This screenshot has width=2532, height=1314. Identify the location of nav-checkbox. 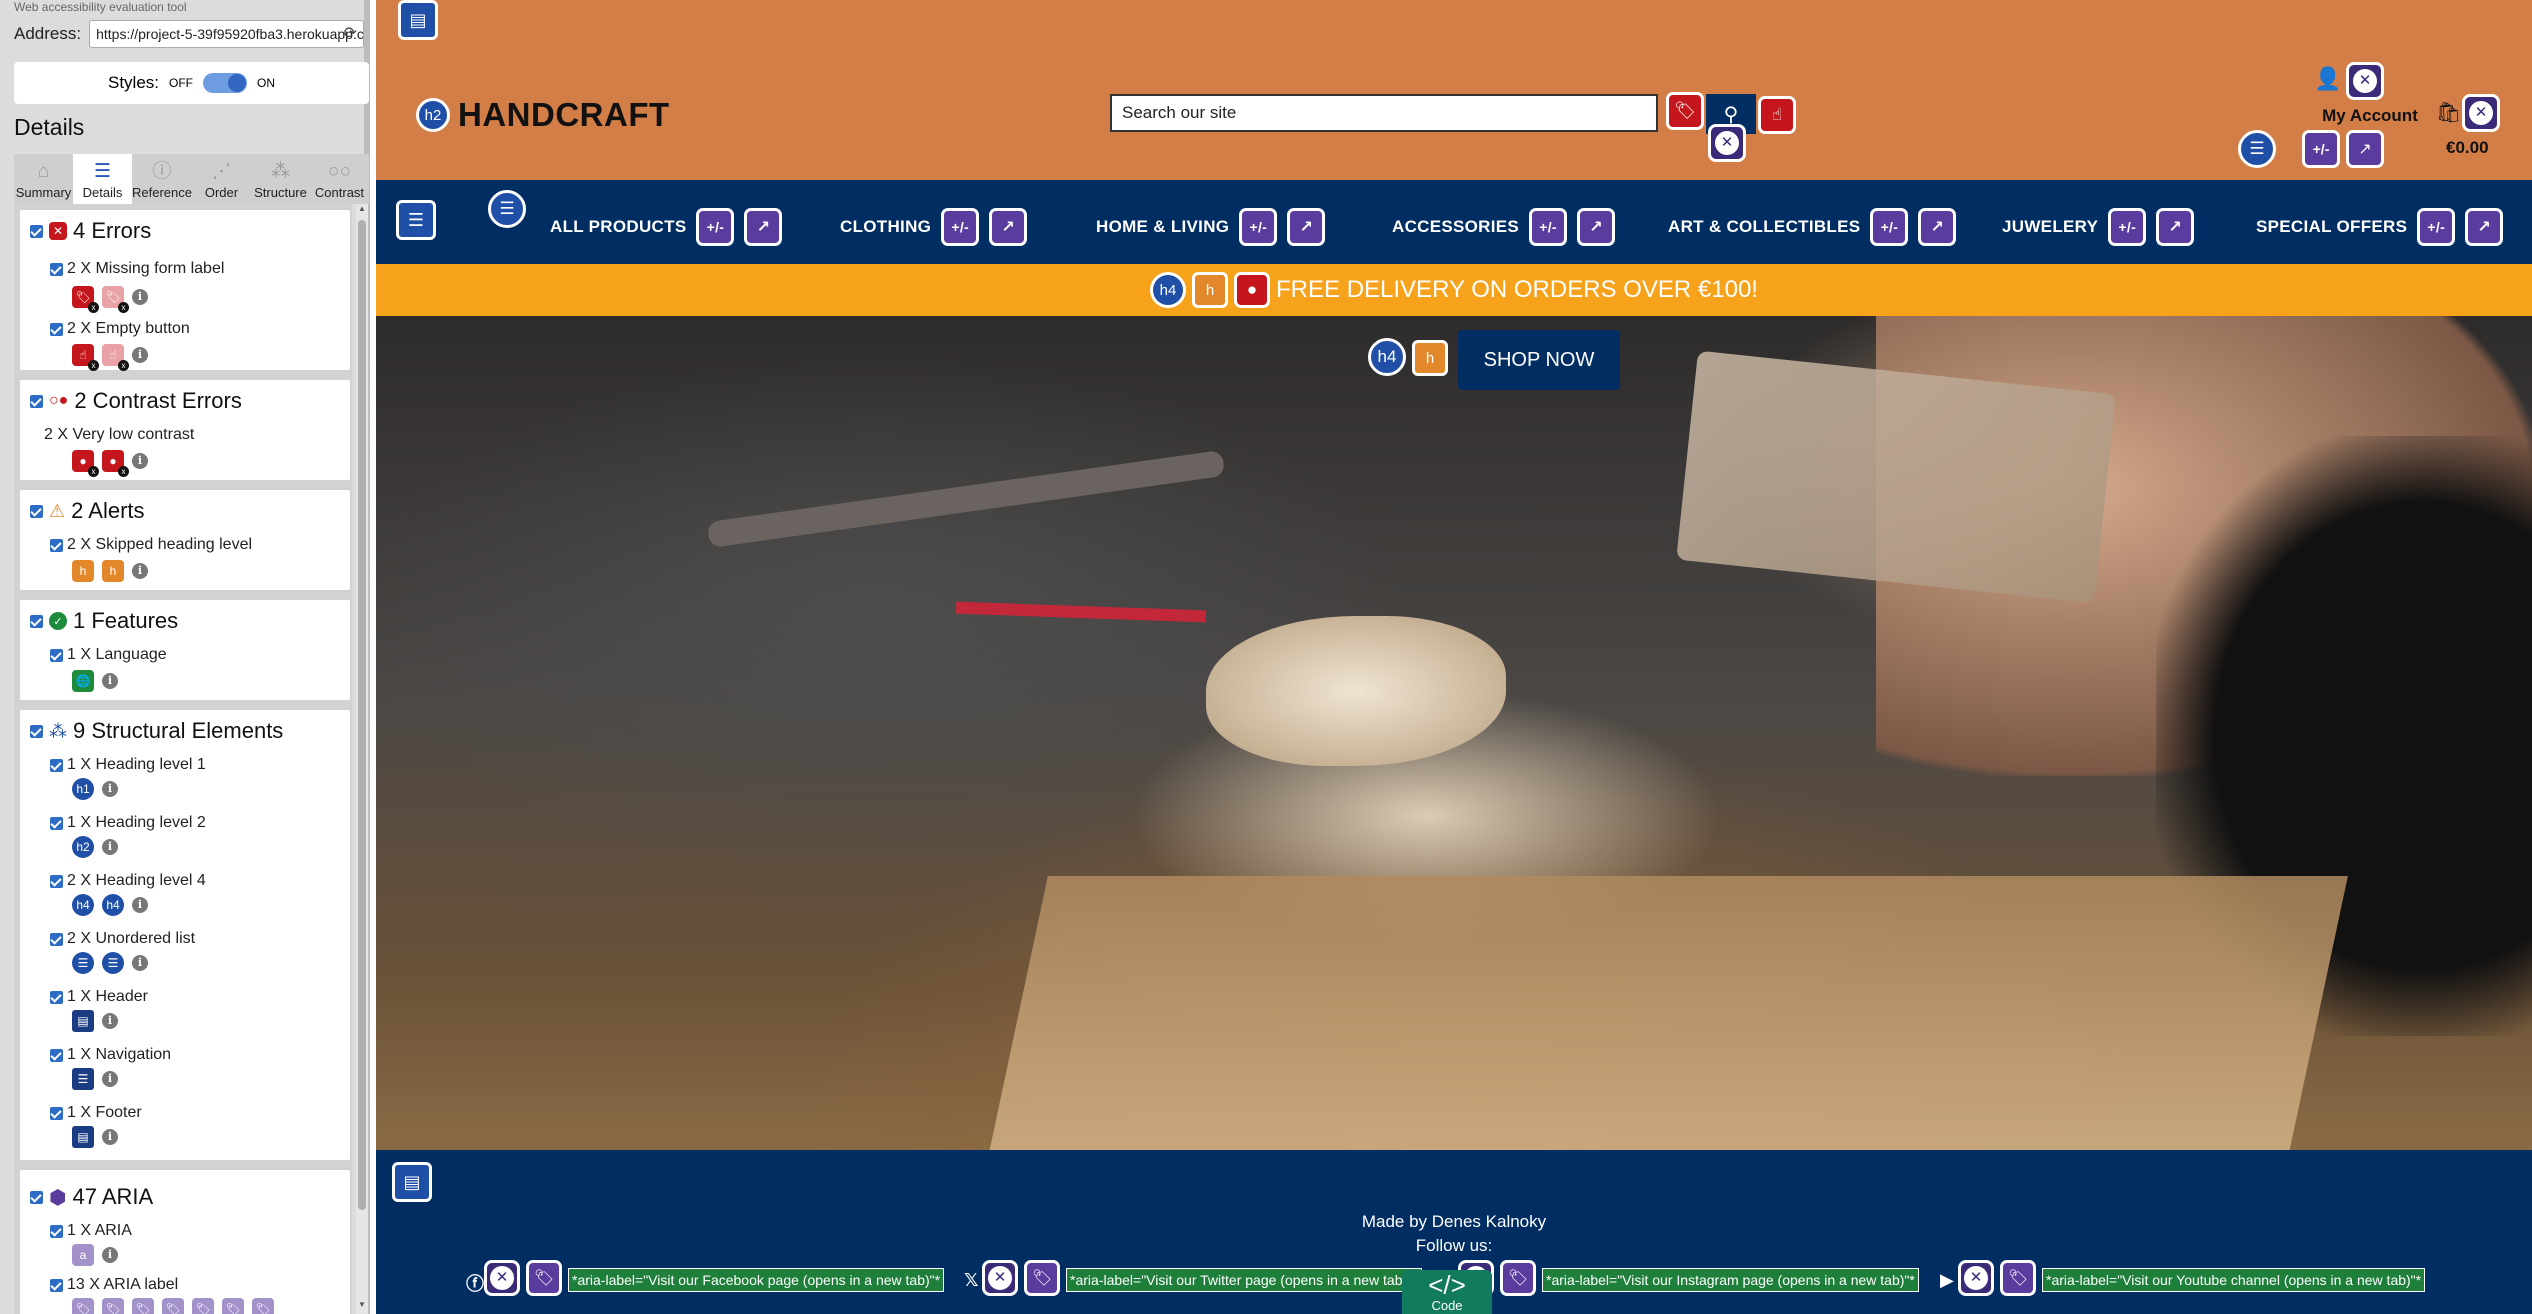
(56, 1055).